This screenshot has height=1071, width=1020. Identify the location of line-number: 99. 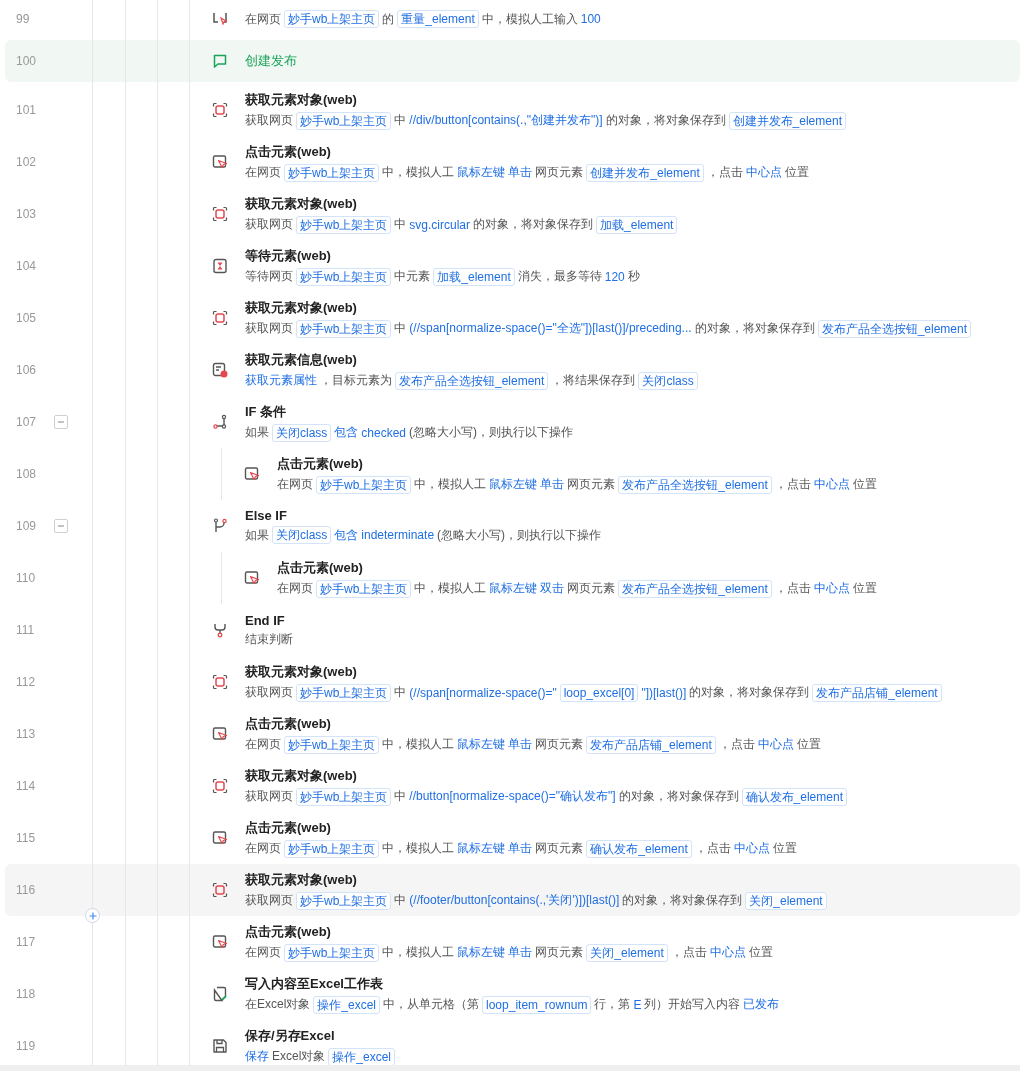
(23, 19).